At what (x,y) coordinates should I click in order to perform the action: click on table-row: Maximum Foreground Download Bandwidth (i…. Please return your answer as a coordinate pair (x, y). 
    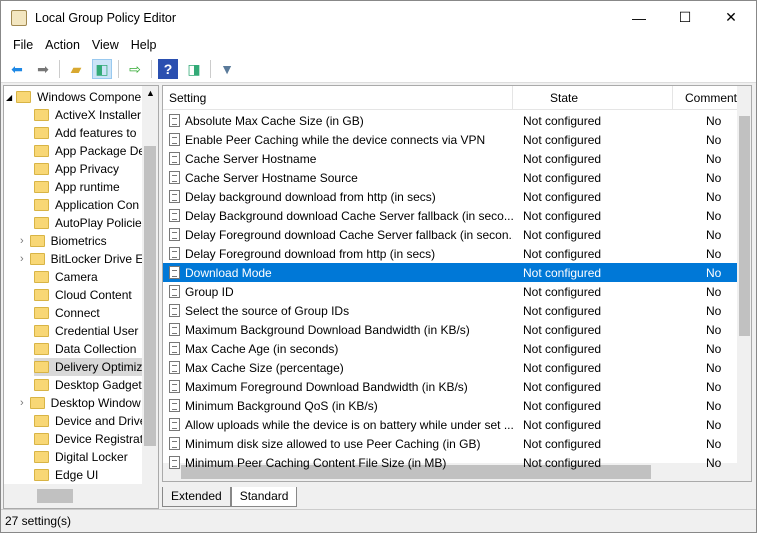
    Looking at the image, I should click on (450, 386).